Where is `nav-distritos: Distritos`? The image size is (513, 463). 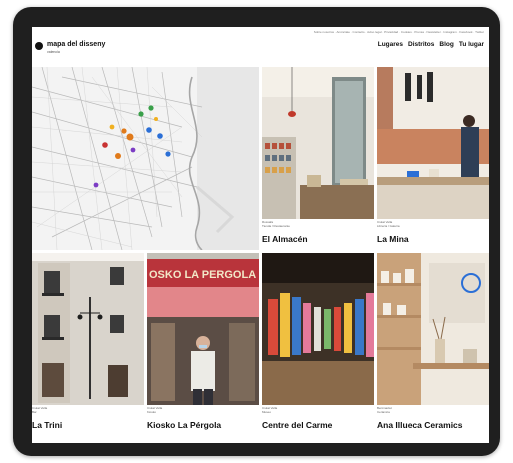
nav-distritos: Distritos is located at coordinates (421, 44).